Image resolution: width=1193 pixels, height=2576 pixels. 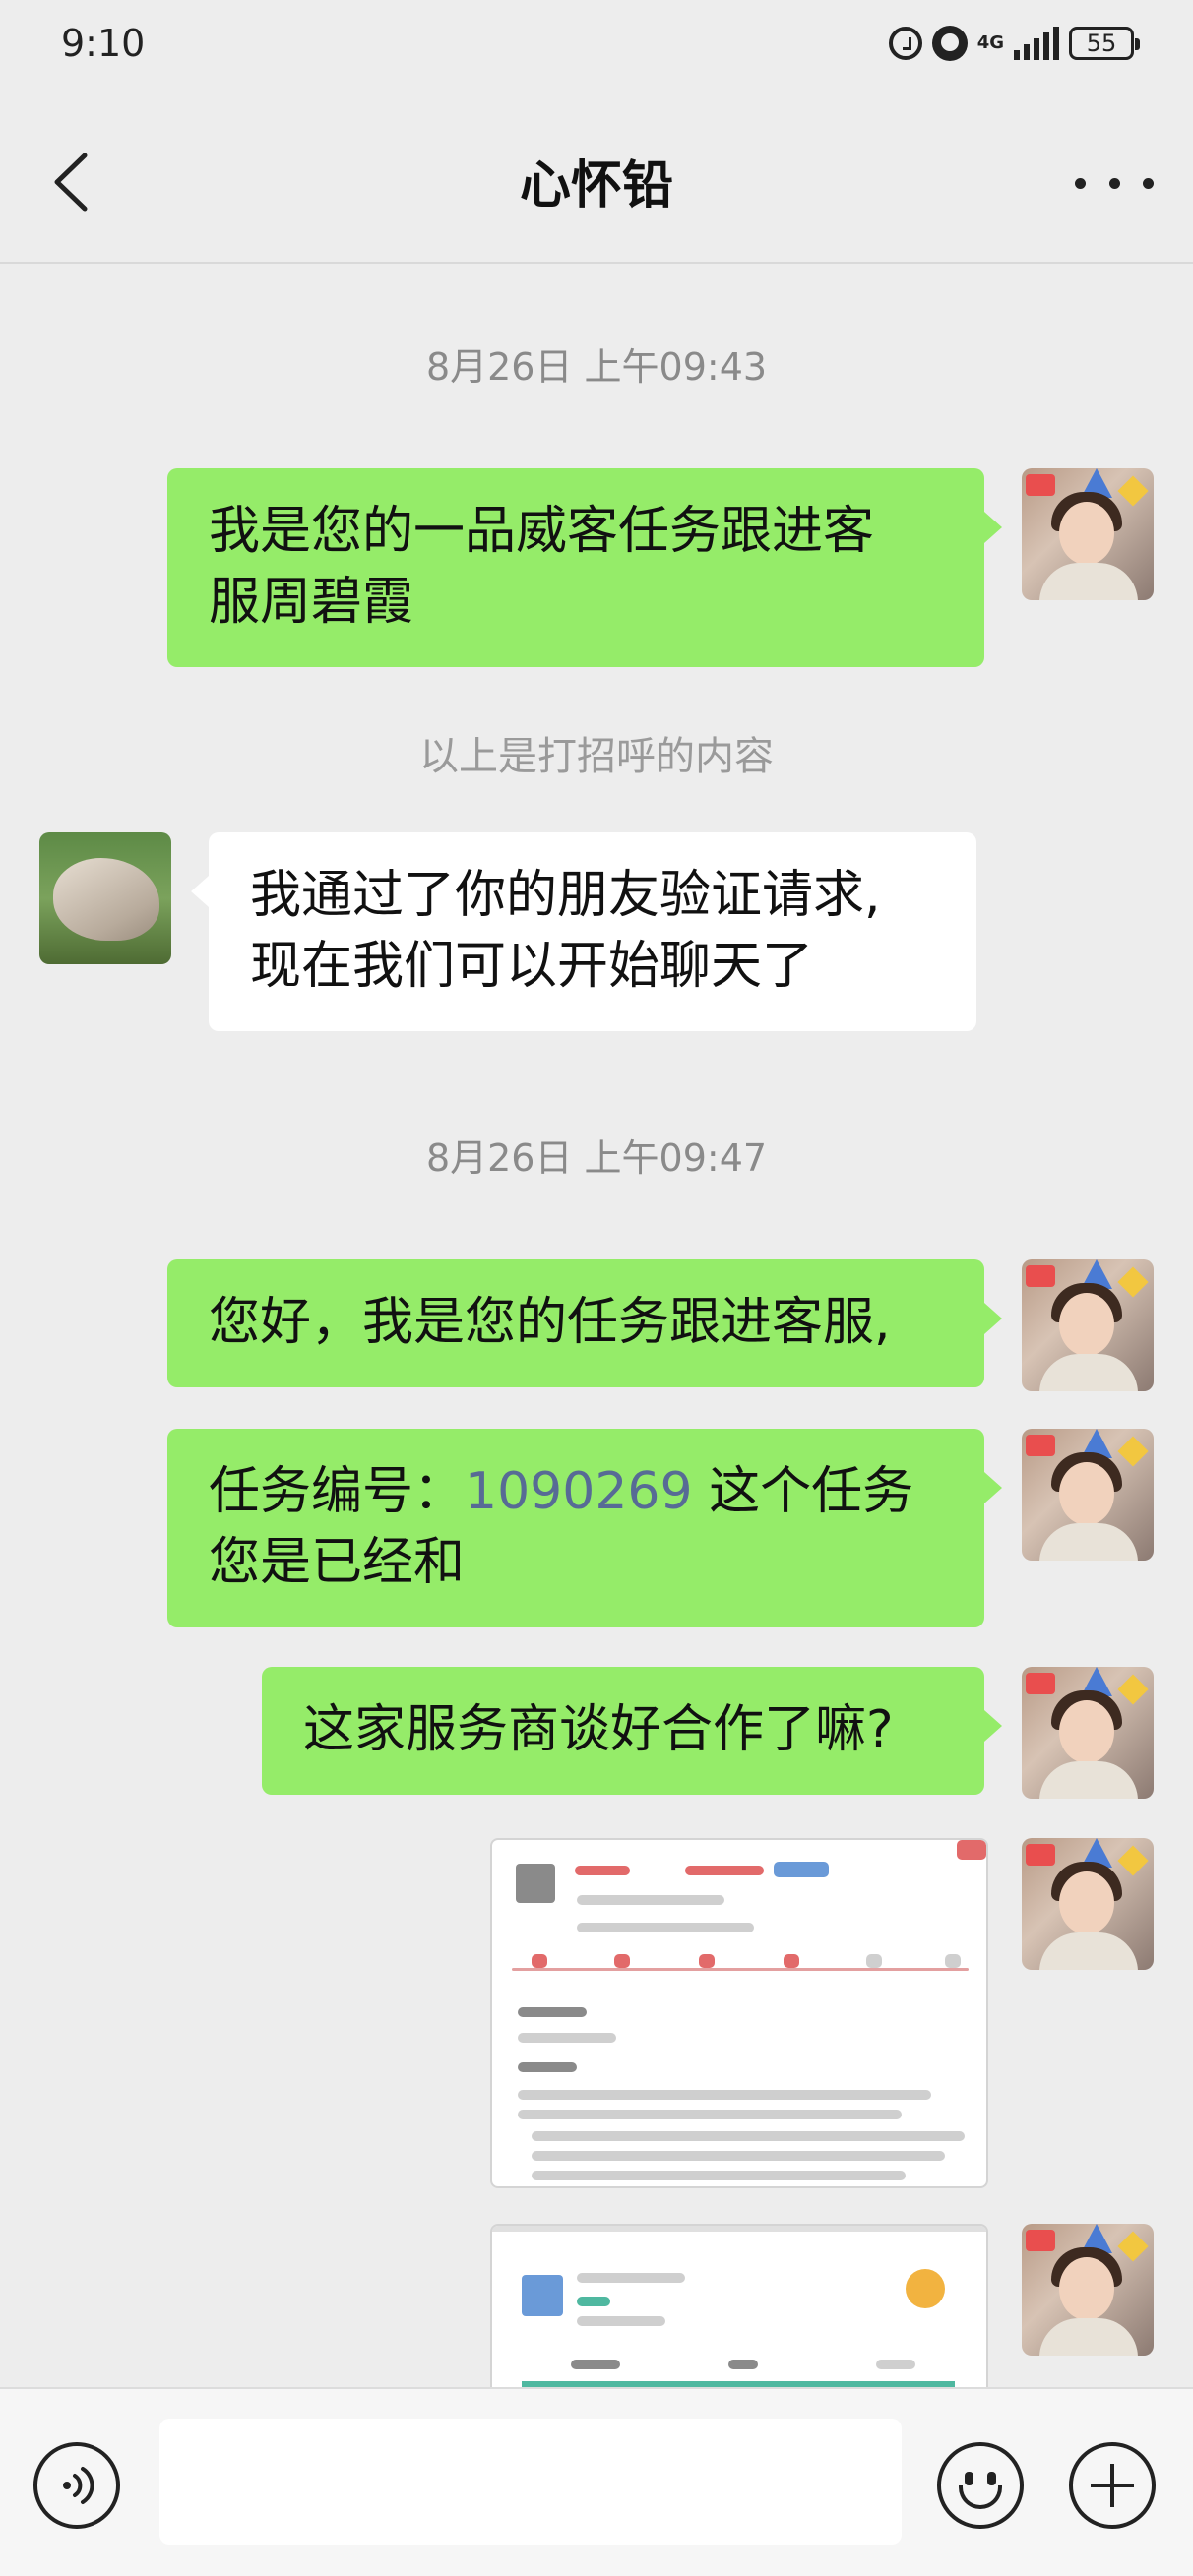 What do you see at coordinates (803, 1492) in the screenshot?
I see `message-text: 这个任务` at bounding box center [803, 1492].